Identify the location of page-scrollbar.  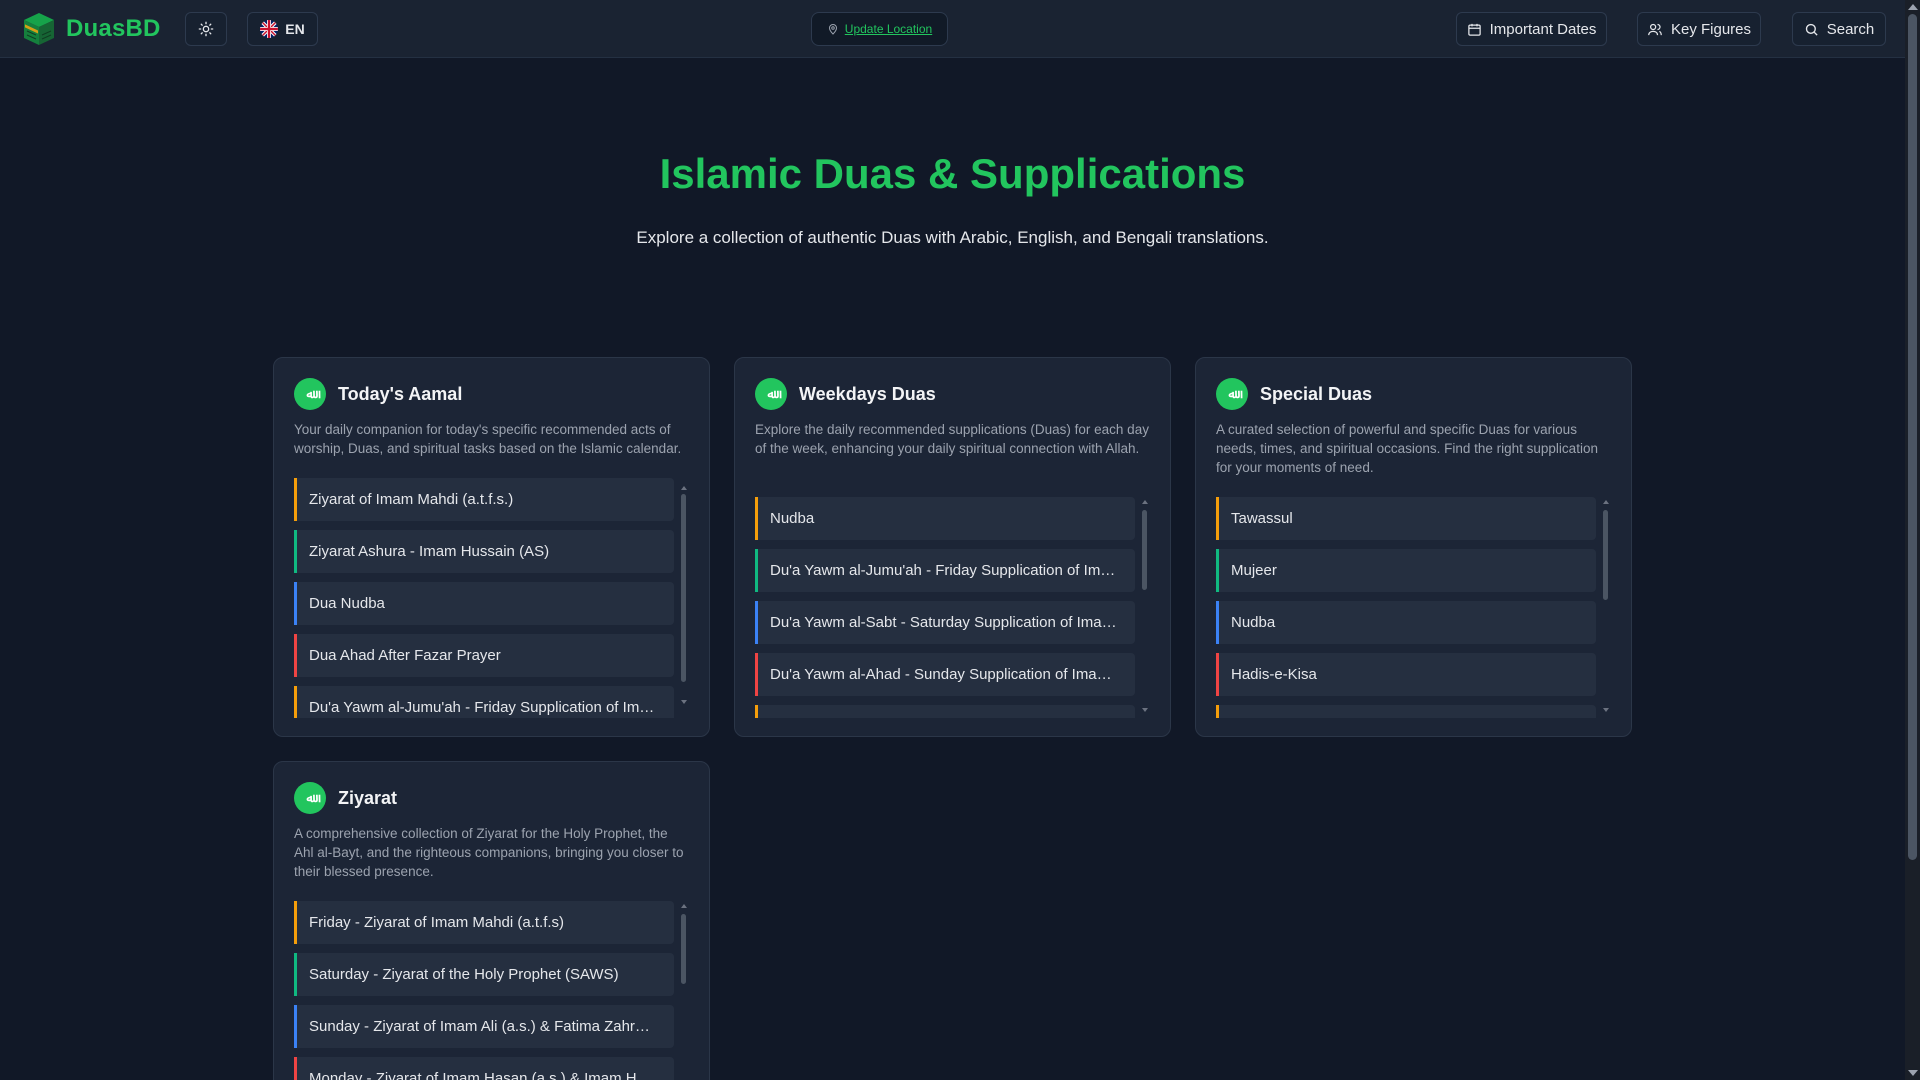
(1912, 540).